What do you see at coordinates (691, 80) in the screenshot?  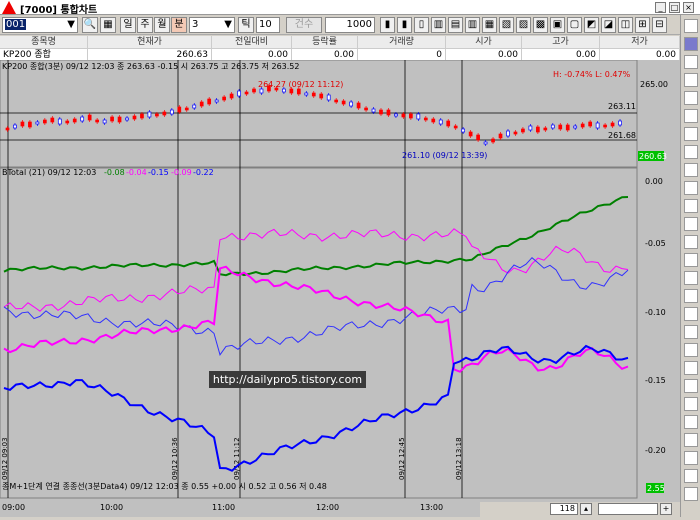 I see `tool-line-icon` at bounding box center [691, 80].